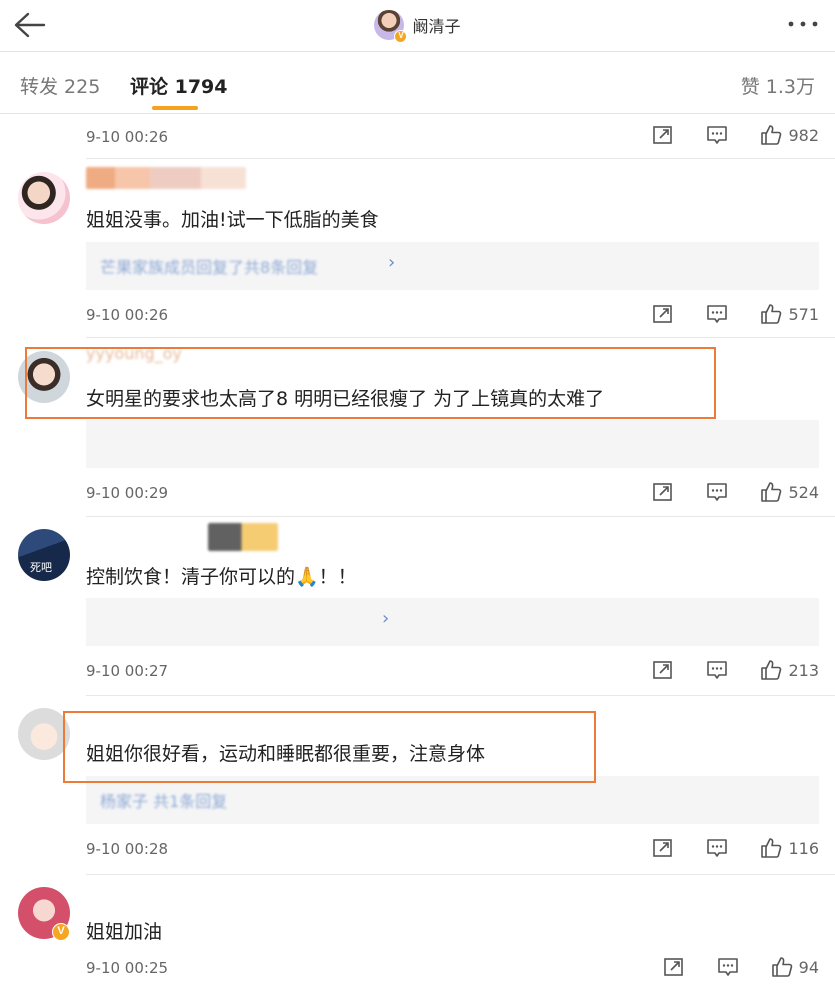 The width and height of the screenshot is (835, 1000). I want to click on top-bar: V 阚清子, so click(417, 26).